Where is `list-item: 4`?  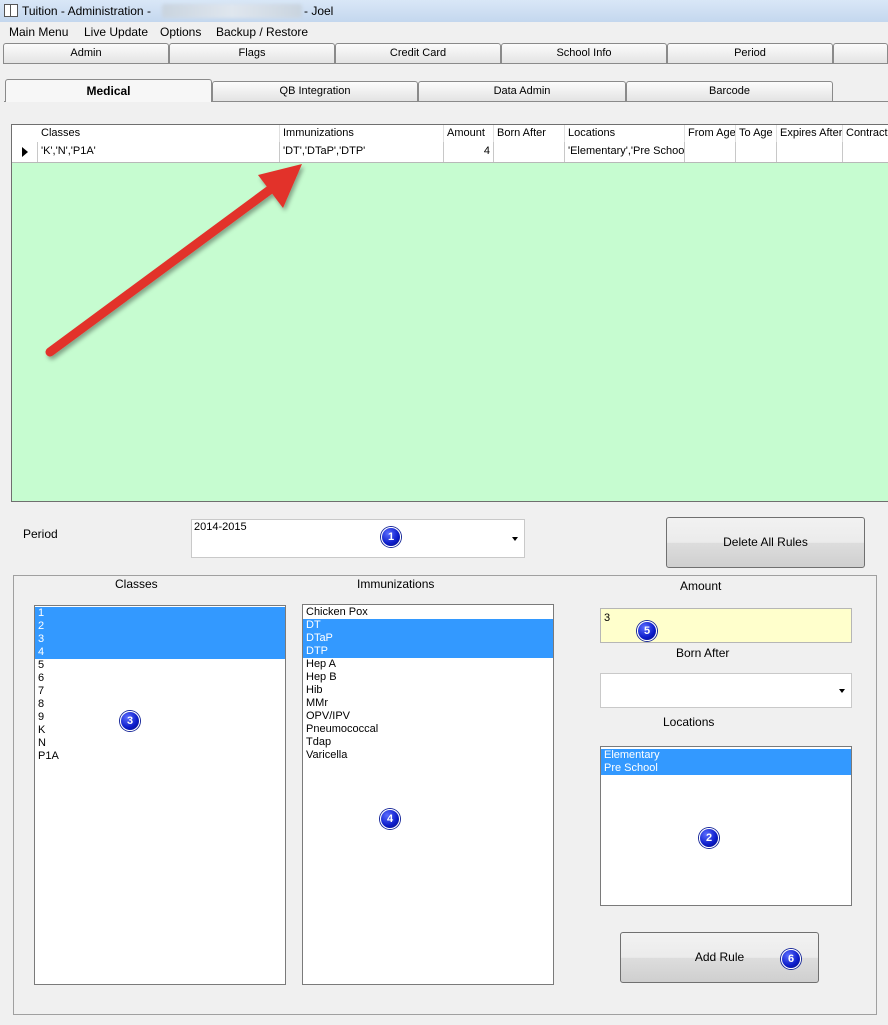
list-item: 4 is located at coordinates (160, 652).